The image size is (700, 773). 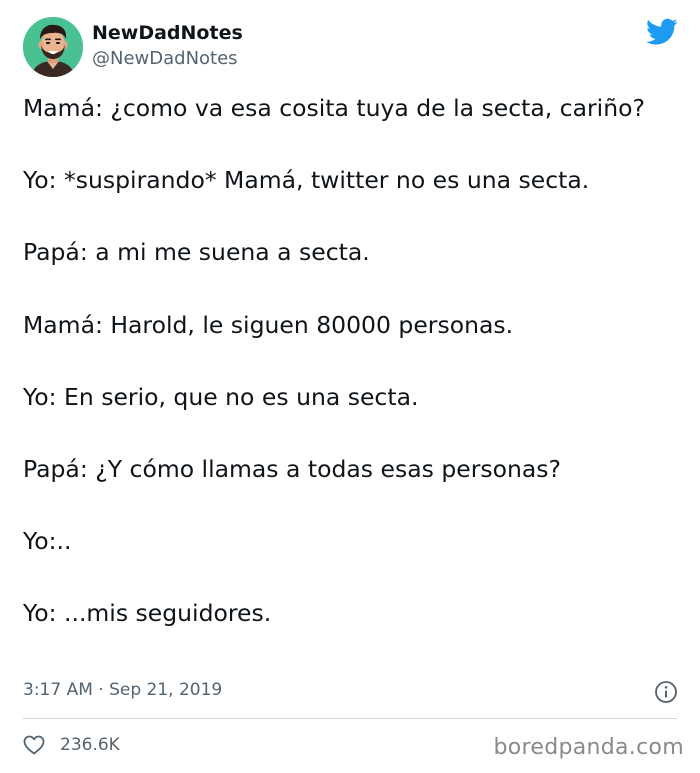 What do you see at coordinates (34, 745) in the screenshot?
I see `heart-icon` at bounding box center [34, 745].